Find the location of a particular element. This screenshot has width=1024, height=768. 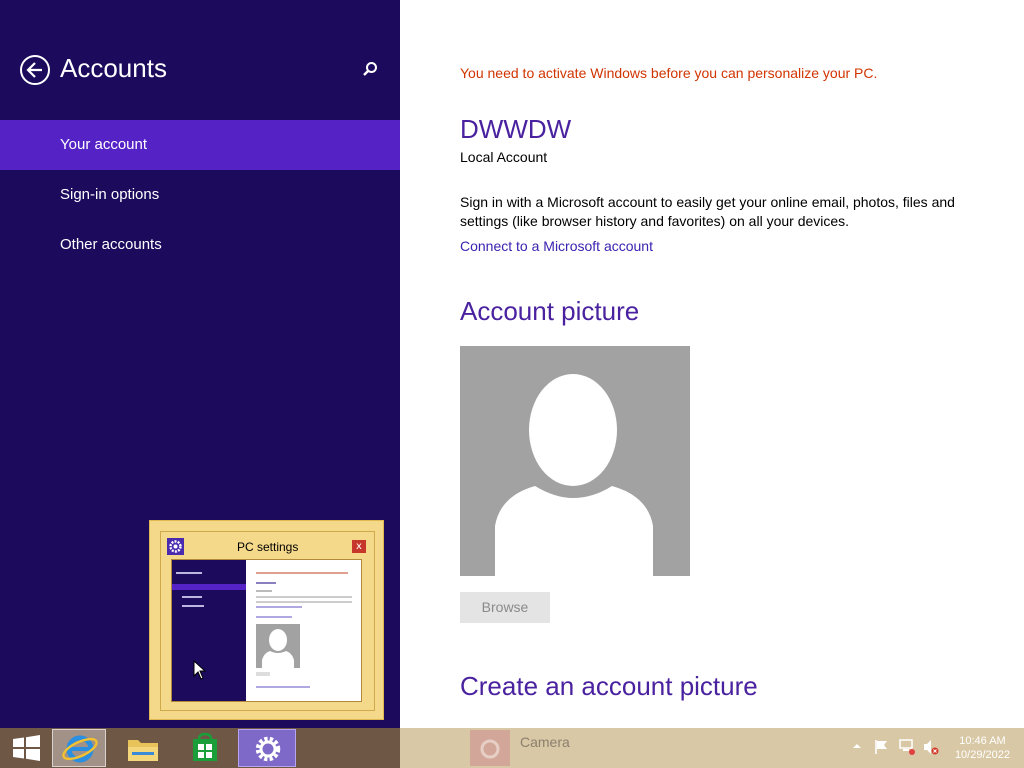

taskbar-thumbnail-preview: PC settings x is located at coordinates (266, 620).